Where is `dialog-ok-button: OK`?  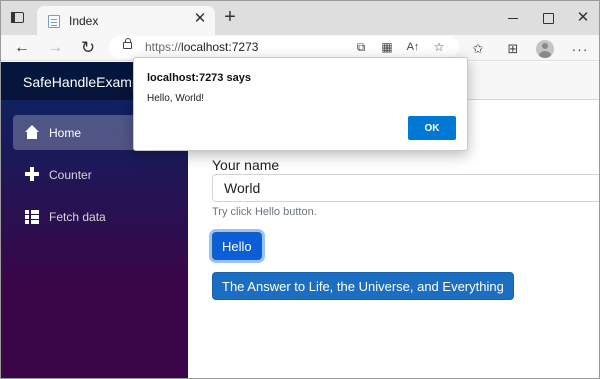
dialog-ok-button: OK is located at coordinates (432, 128).